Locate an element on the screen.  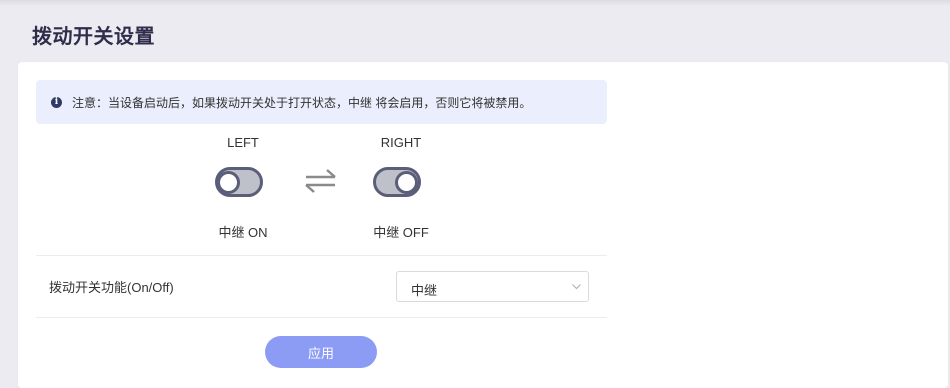
switch-left-illustration: LEFT 中继 ON is located at coordinates (243, 189).